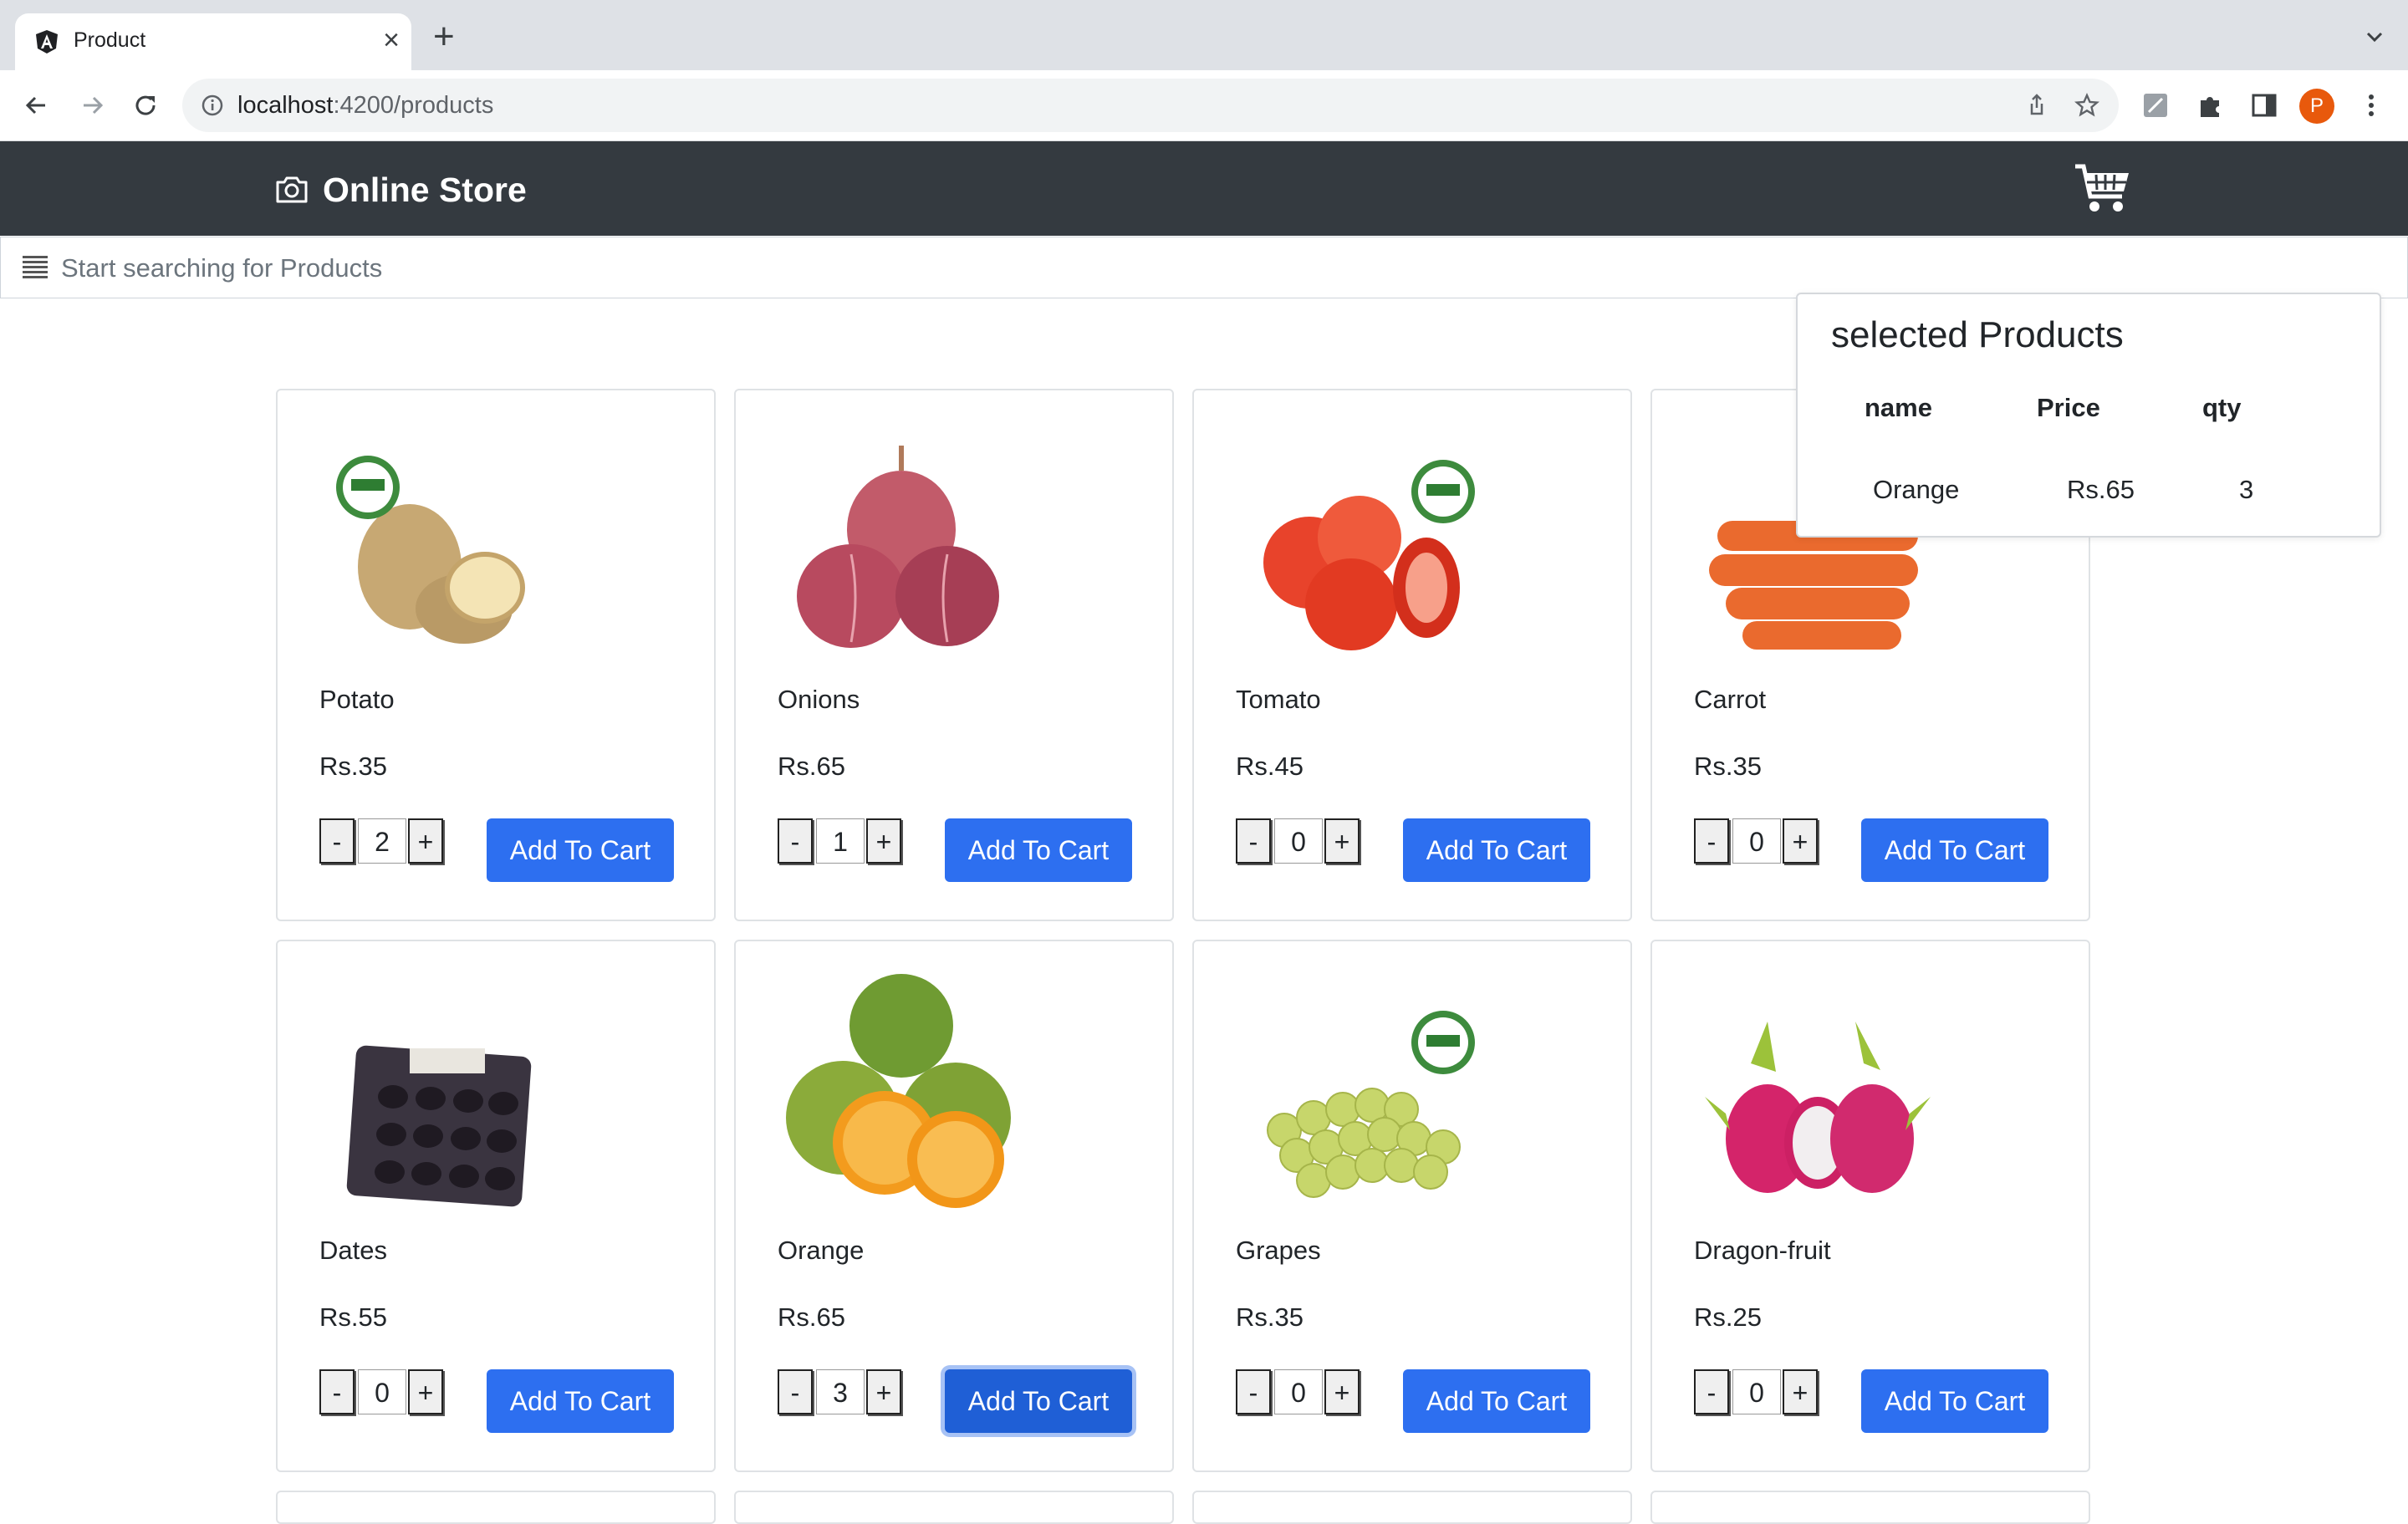  What do you see at coordinates (353, 1250) in the screenshot?
I see `product-name: Dates` at bounding box center [353, 1250].